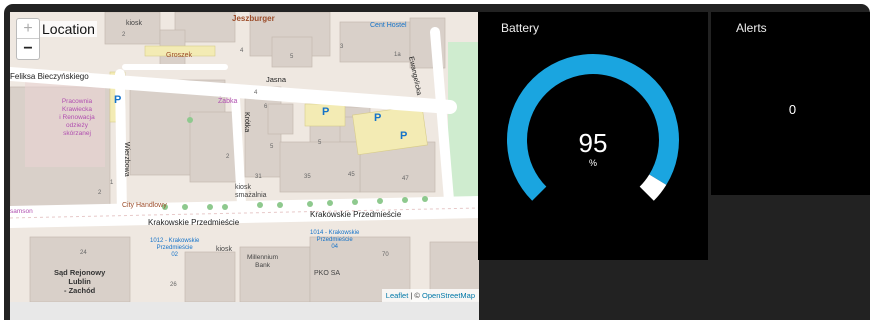 The image size is (875, 320). I want to click on house-number: 70, so click(385, 255).